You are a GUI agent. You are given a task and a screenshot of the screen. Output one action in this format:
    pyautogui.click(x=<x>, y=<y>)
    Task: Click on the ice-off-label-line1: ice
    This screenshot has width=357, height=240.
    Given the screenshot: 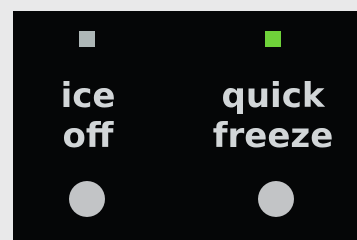 What is the action you would take?
    pyautogui.click(x=88, y=96)
    